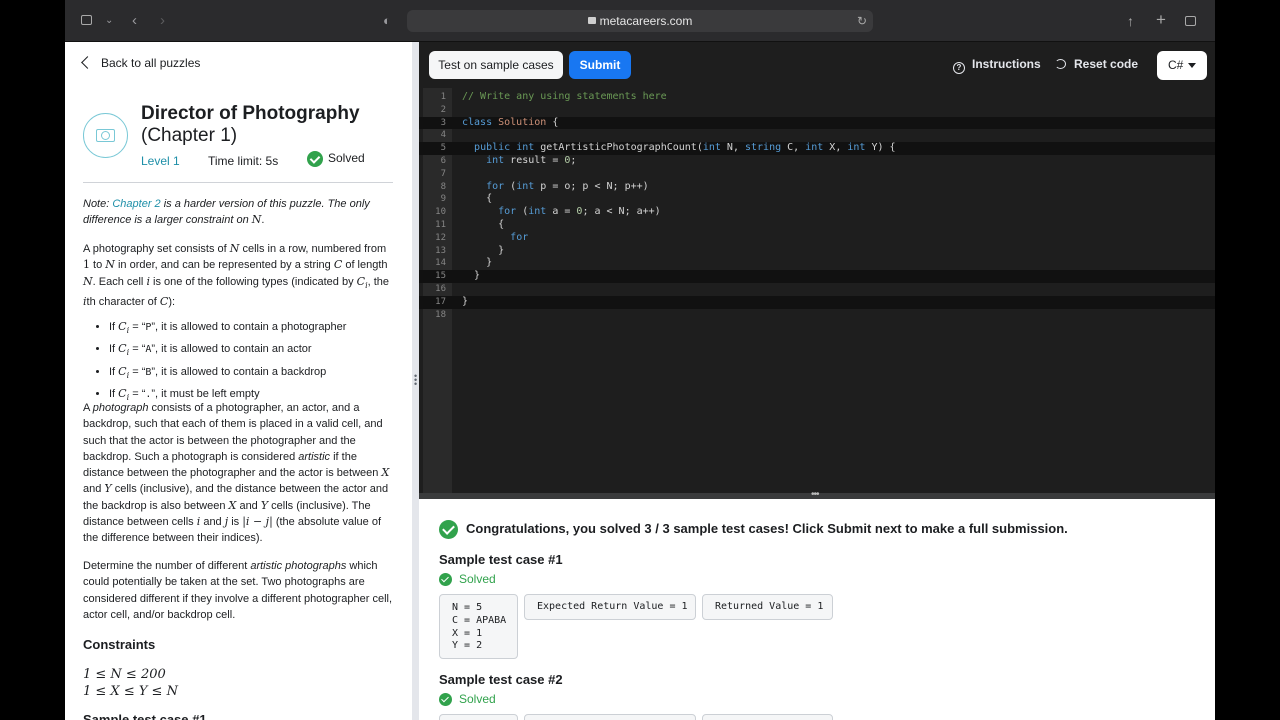 The width and height of the screenshot is (1280, 720). Describe the element at coordinates (119, 644) in the screenshot. I see `constraints-heading: Constraints` at that location.